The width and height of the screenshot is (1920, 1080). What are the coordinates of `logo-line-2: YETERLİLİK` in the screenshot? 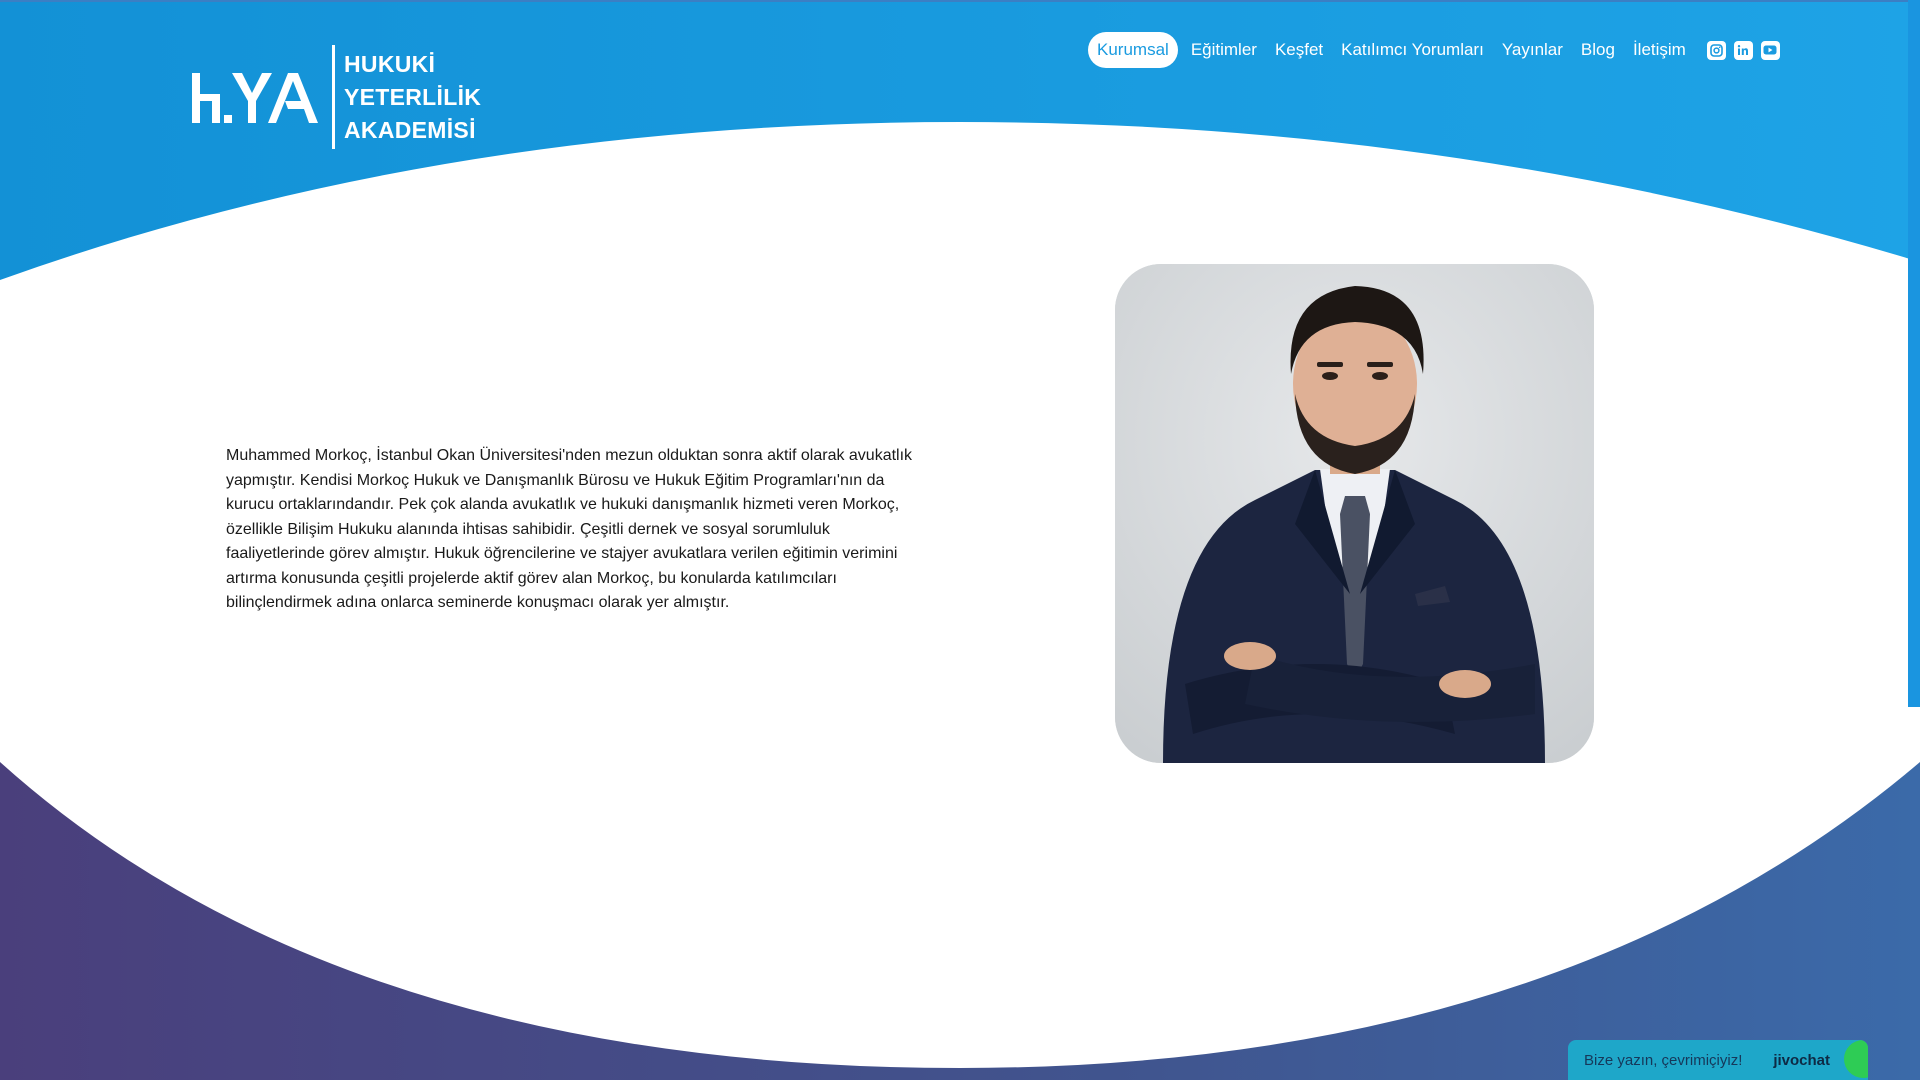 It's located at (413, 96).